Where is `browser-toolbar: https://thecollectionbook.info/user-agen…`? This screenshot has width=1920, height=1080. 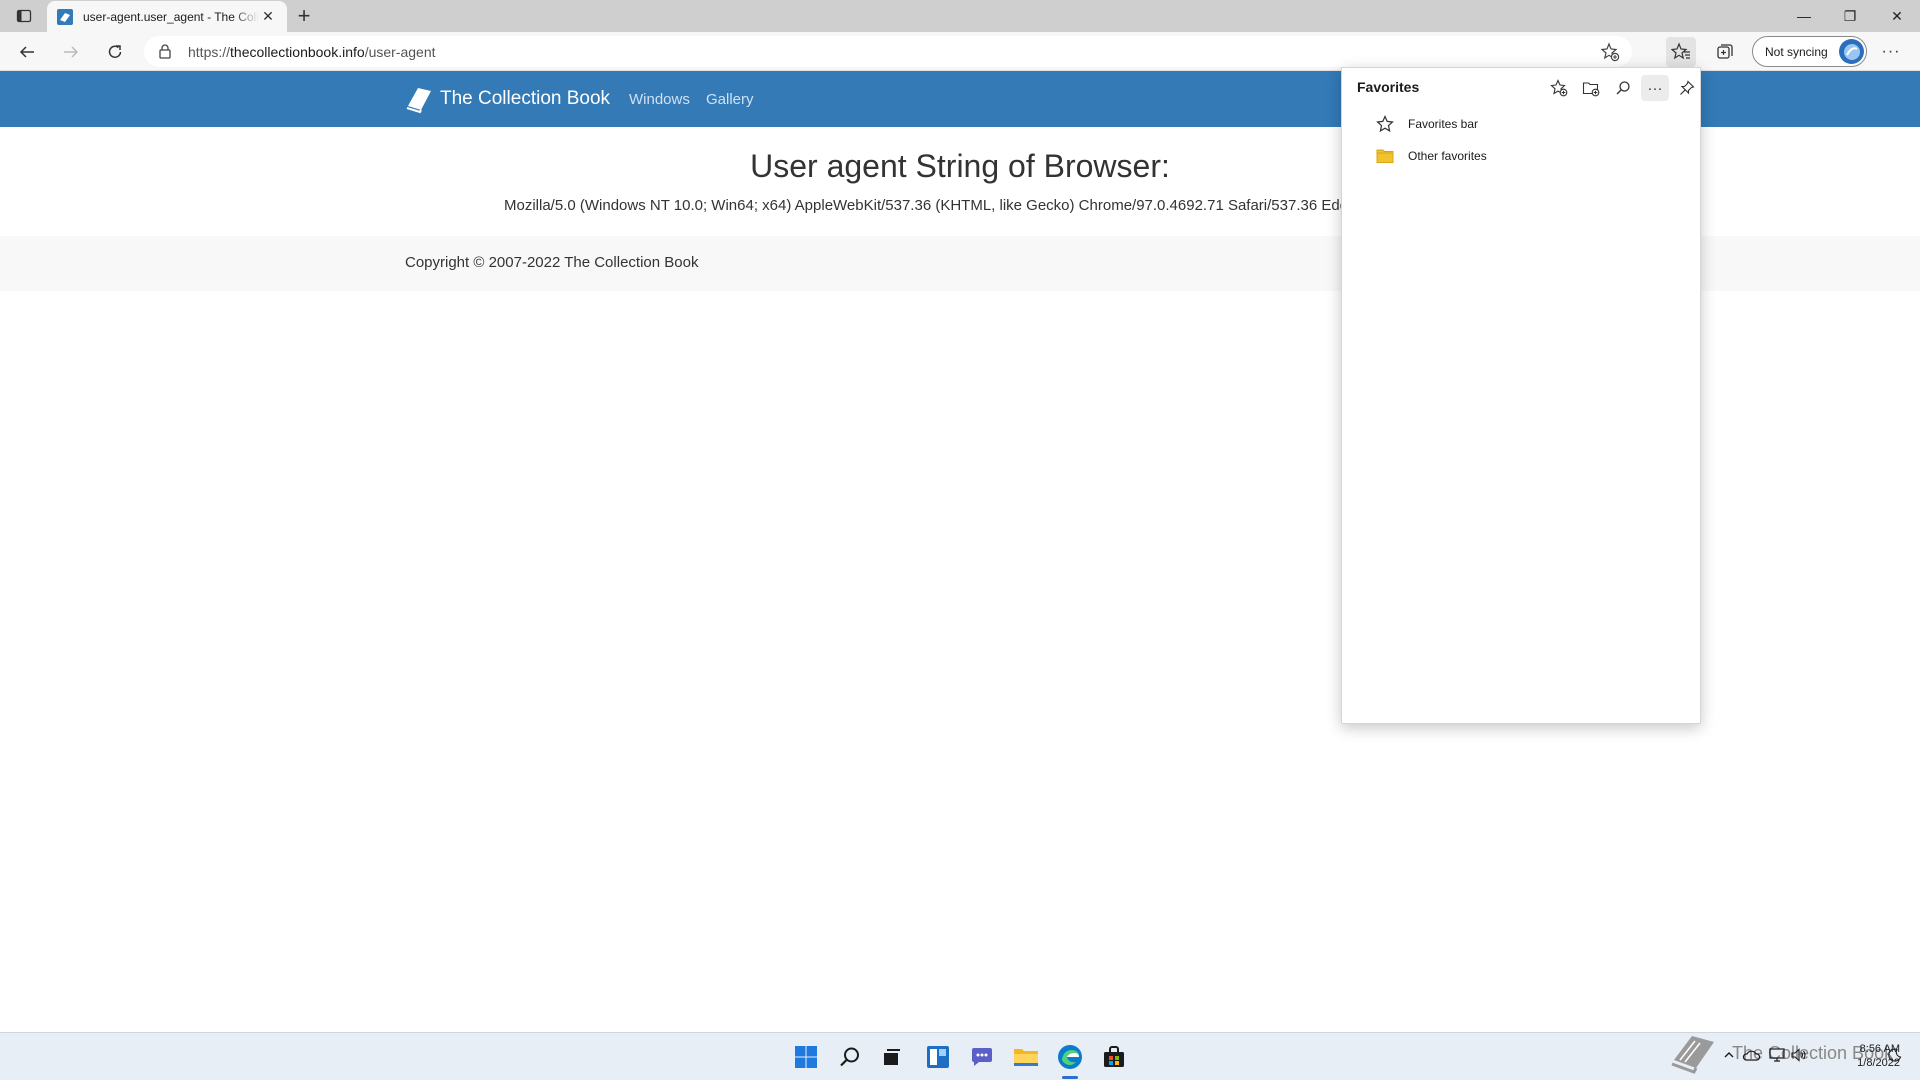
browser-toolbar: https://thecollectionbook.info/user-agen… is located at coordinates (960, 51).